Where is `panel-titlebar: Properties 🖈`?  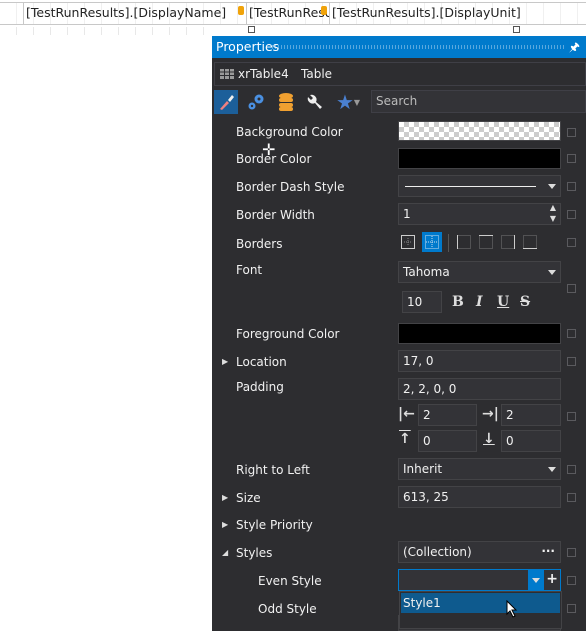
panel-titlebar: Properties 🖈 is located at coordinates (399, 47).